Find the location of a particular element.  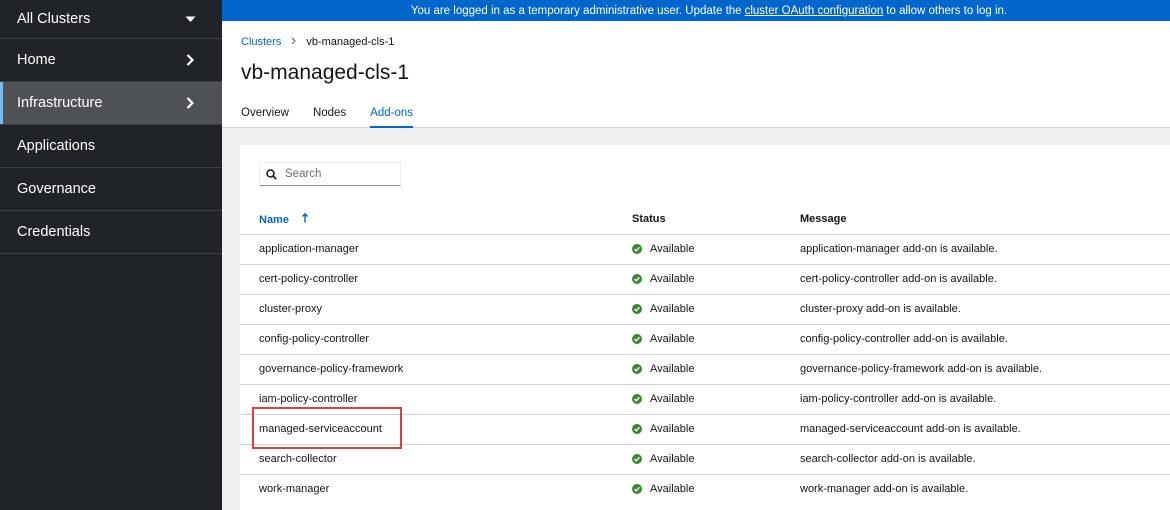

breadcrumb-clusters-link: Clusters is located at coordinates (261, 42).